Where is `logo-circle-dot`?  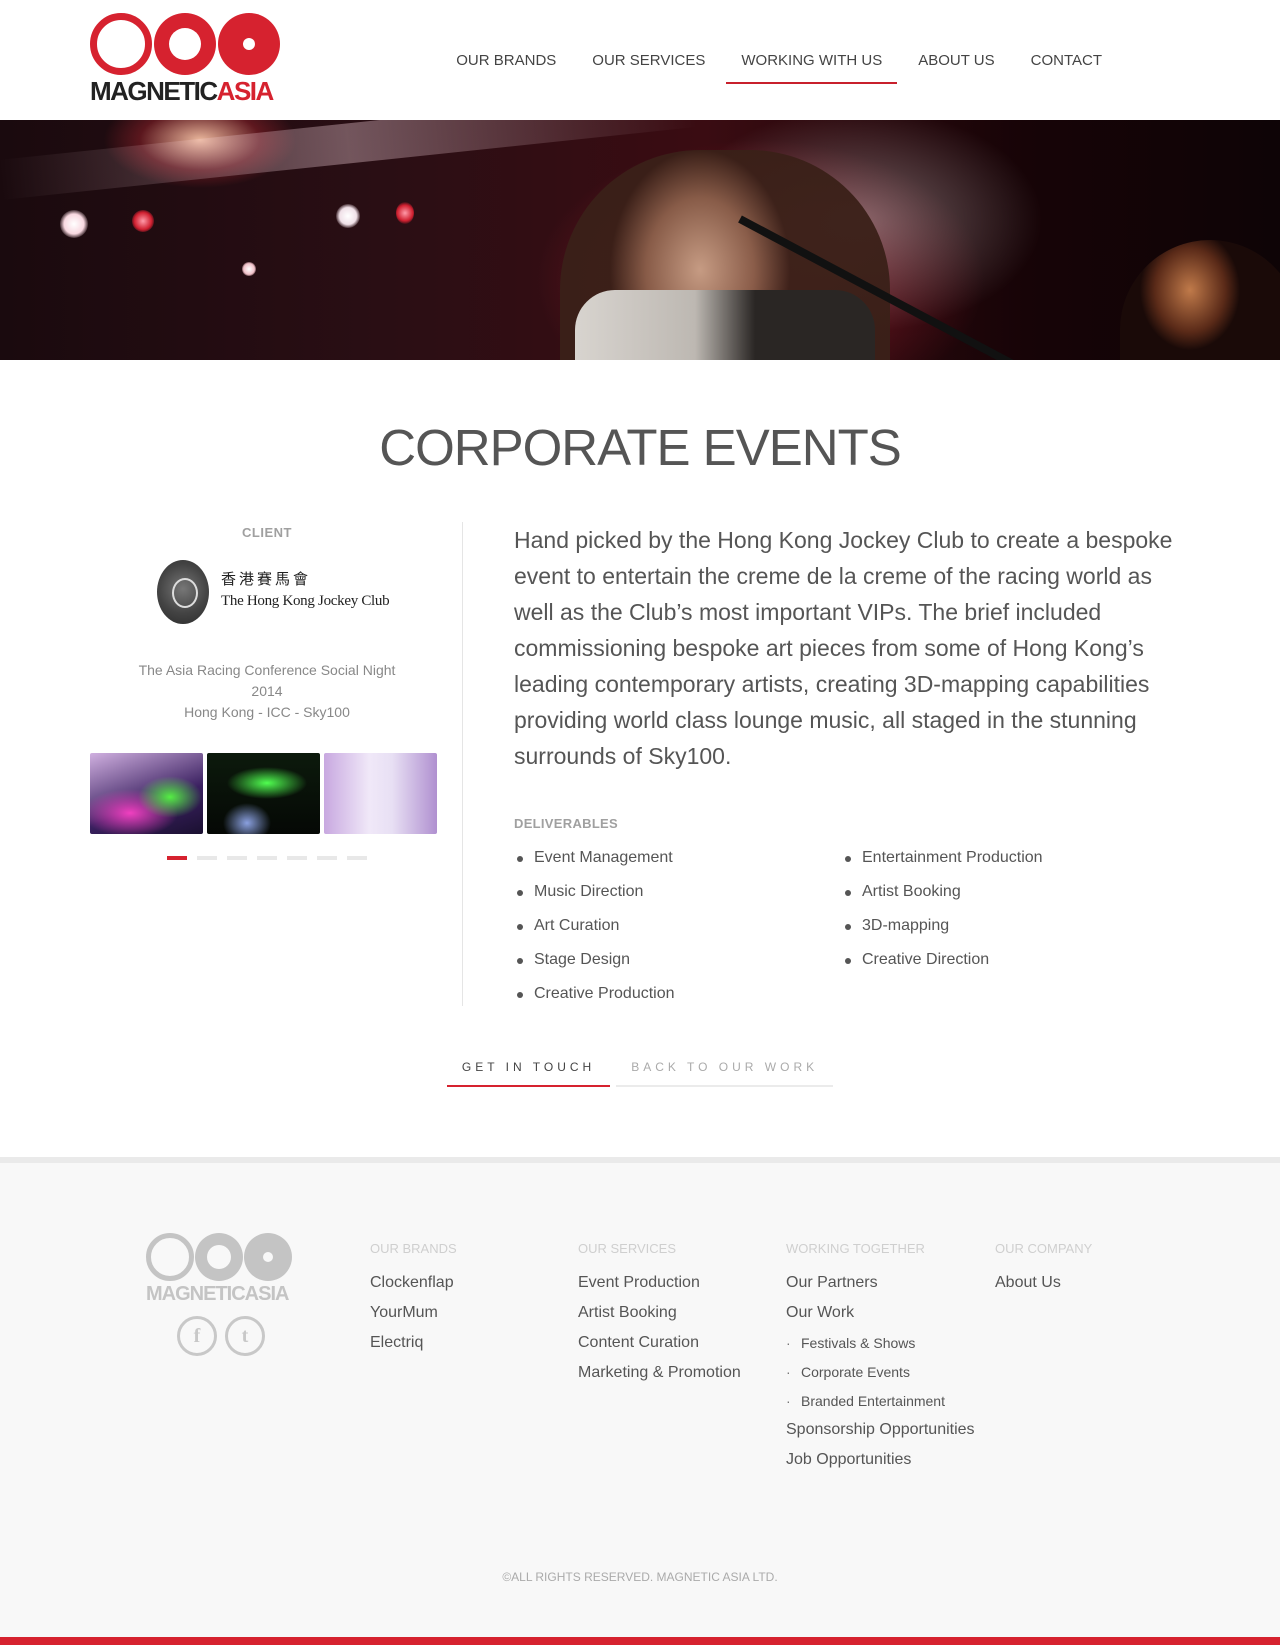
logo-circle-dot is located at coordinates (249, 44).